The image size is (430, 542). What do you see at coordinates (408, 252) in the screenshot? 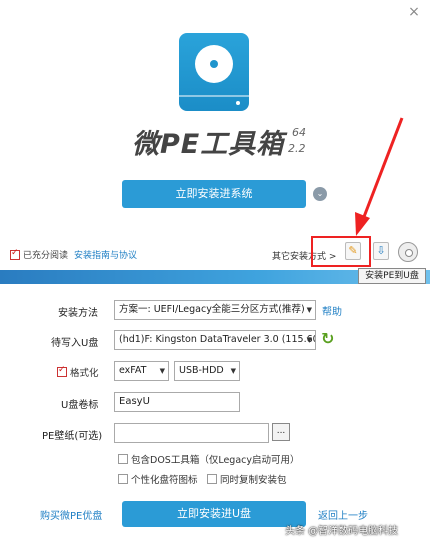
I see `iso-disc-icon` at bounding box center [408, 252].